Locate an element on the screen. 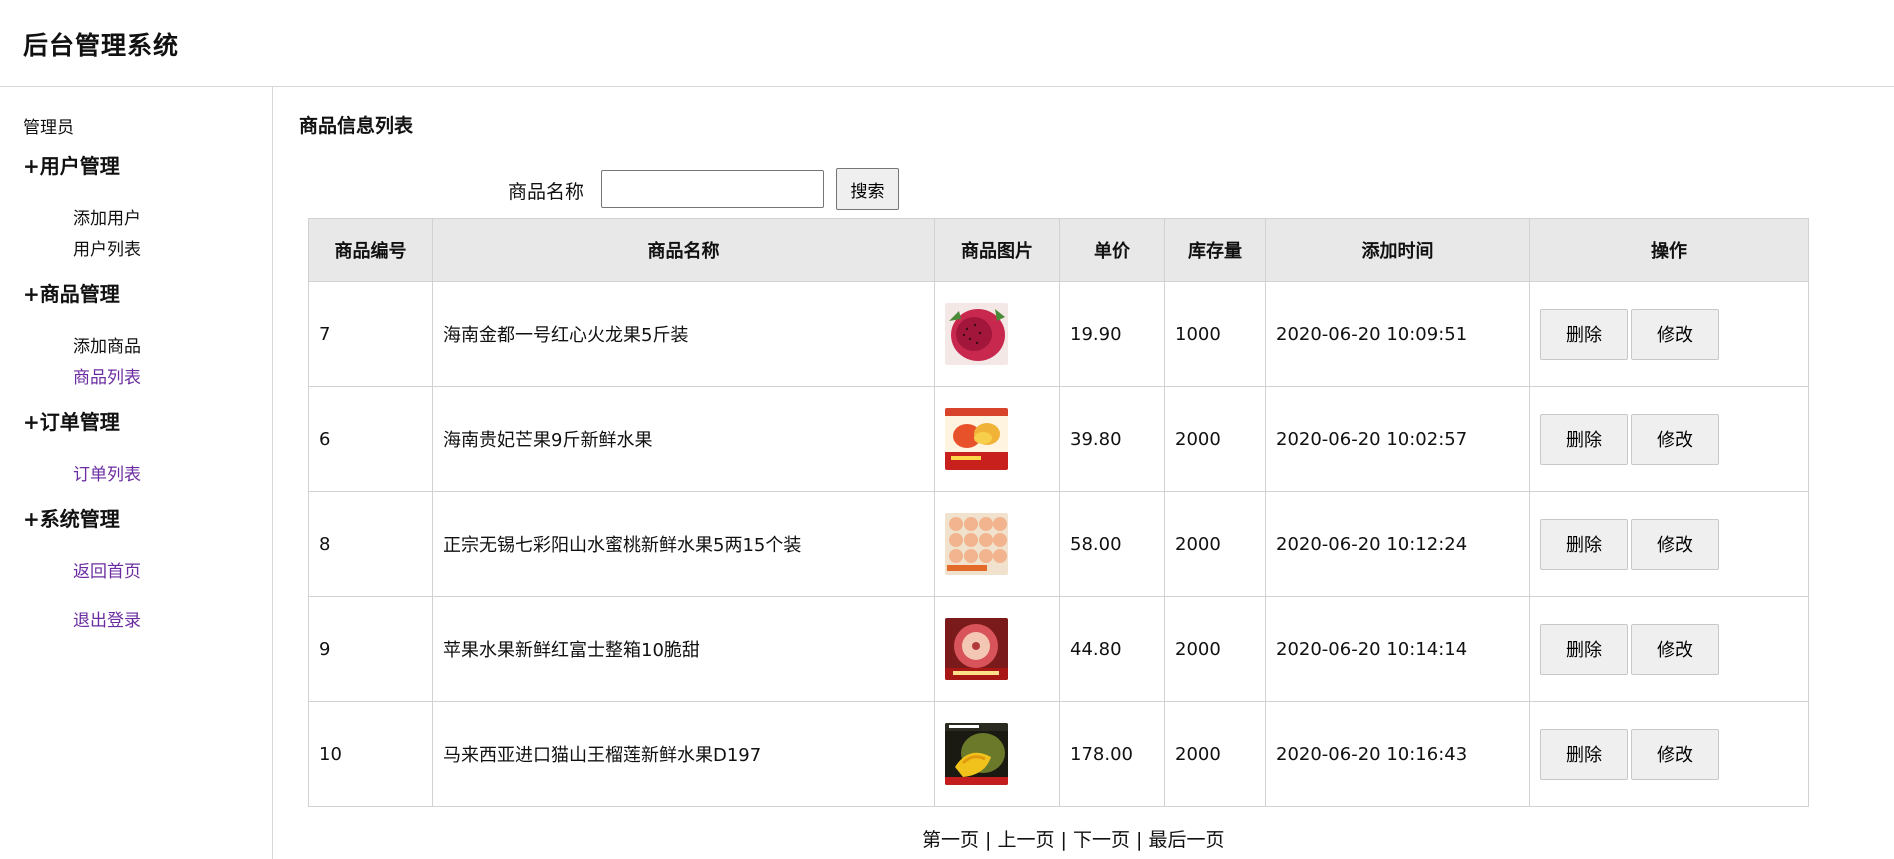 Image resolution: width=1894 pixels, height=859 pixels. column-header-actions: 操作 is located at coordinates (1669, 250).